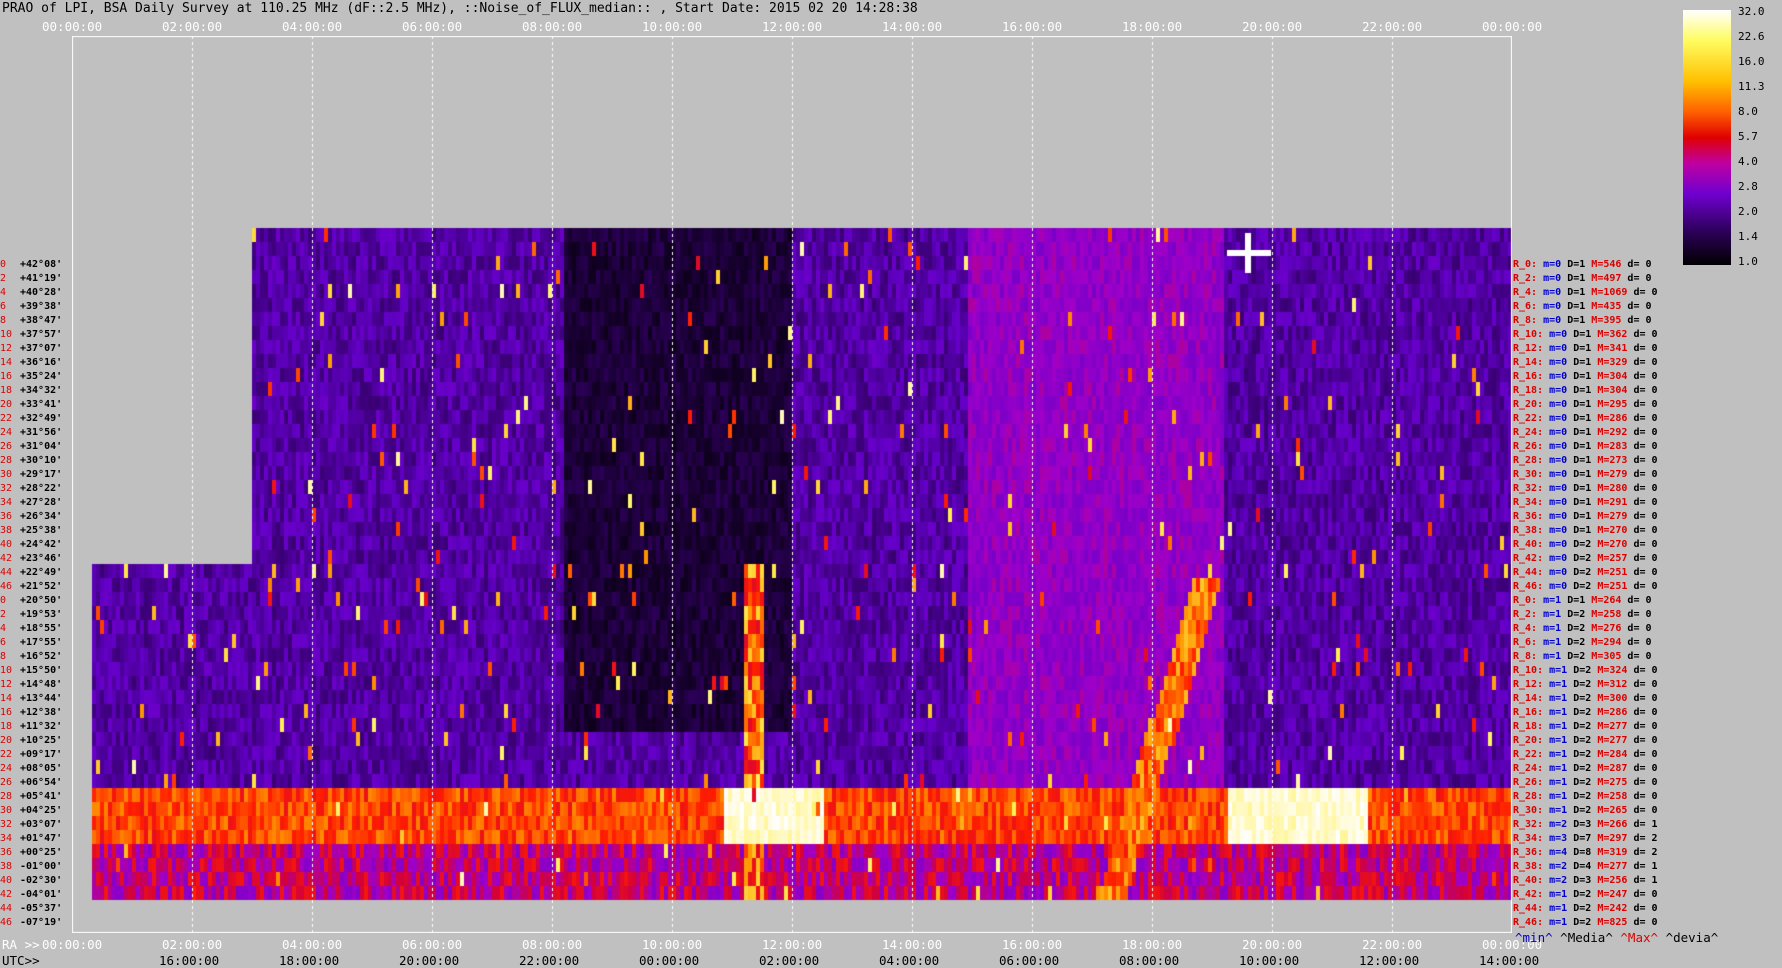  Describe the element at coordinates (41, 796) in the screenshot. I see `declination-value: +05°41'` at that location.